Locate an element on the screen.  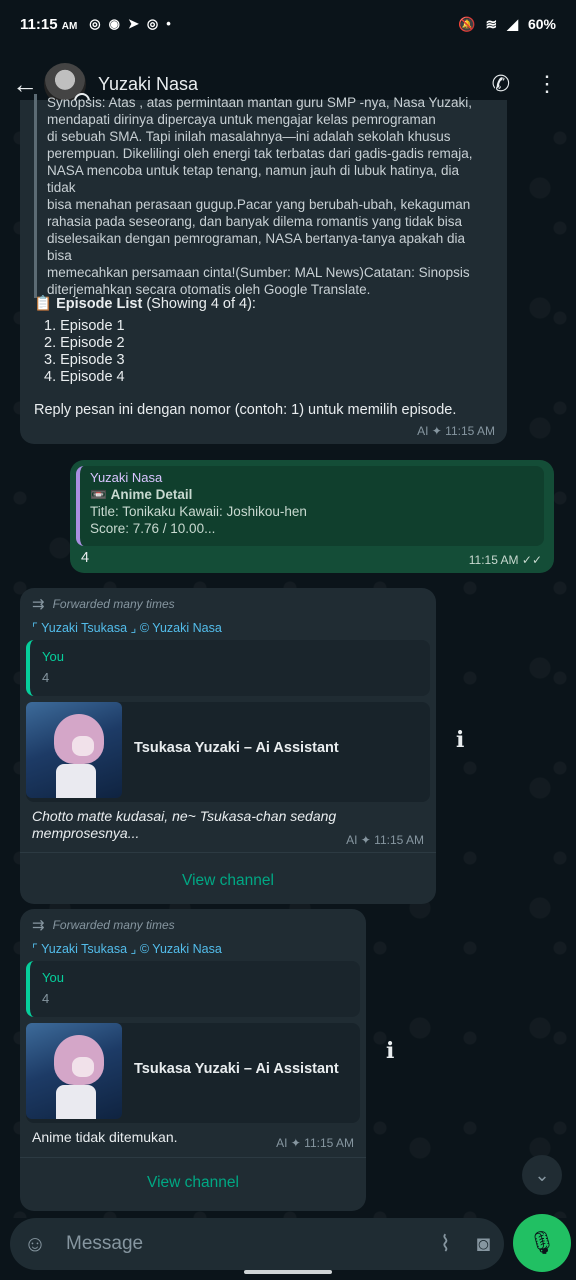
message-meta: 11:15 AM ✓✓ is located at coordinates (505, 560).